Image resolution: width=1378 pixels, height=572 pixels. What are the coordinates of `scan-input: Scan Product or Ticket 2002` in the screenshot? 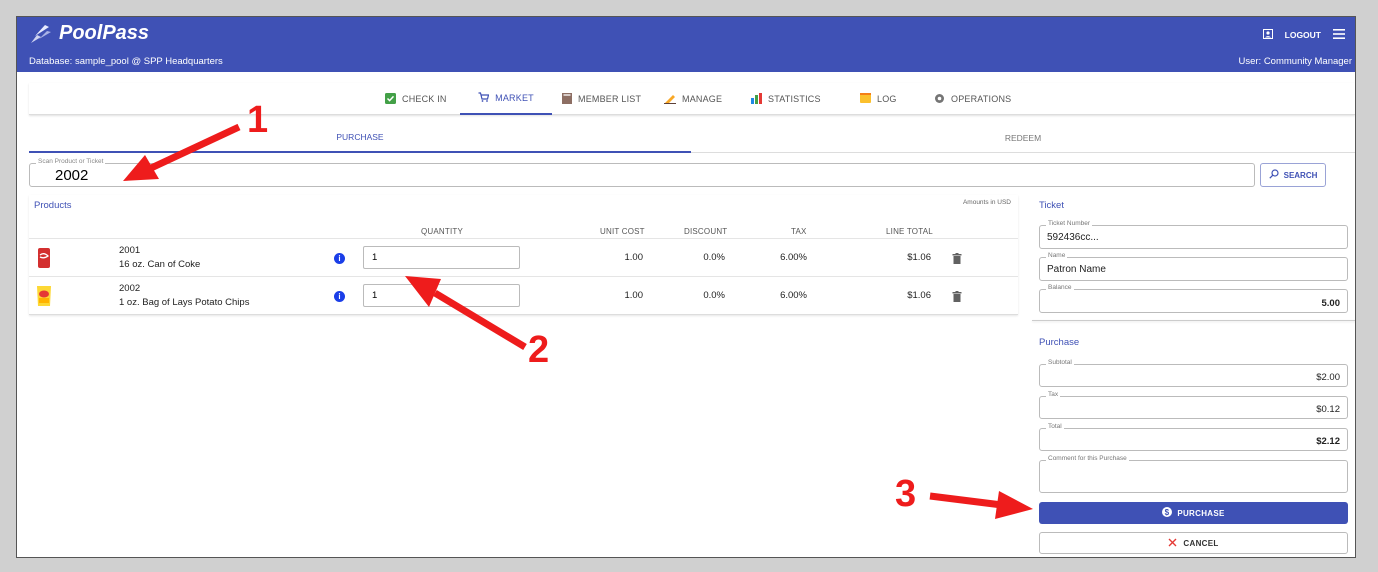 It's located at (642, 172).